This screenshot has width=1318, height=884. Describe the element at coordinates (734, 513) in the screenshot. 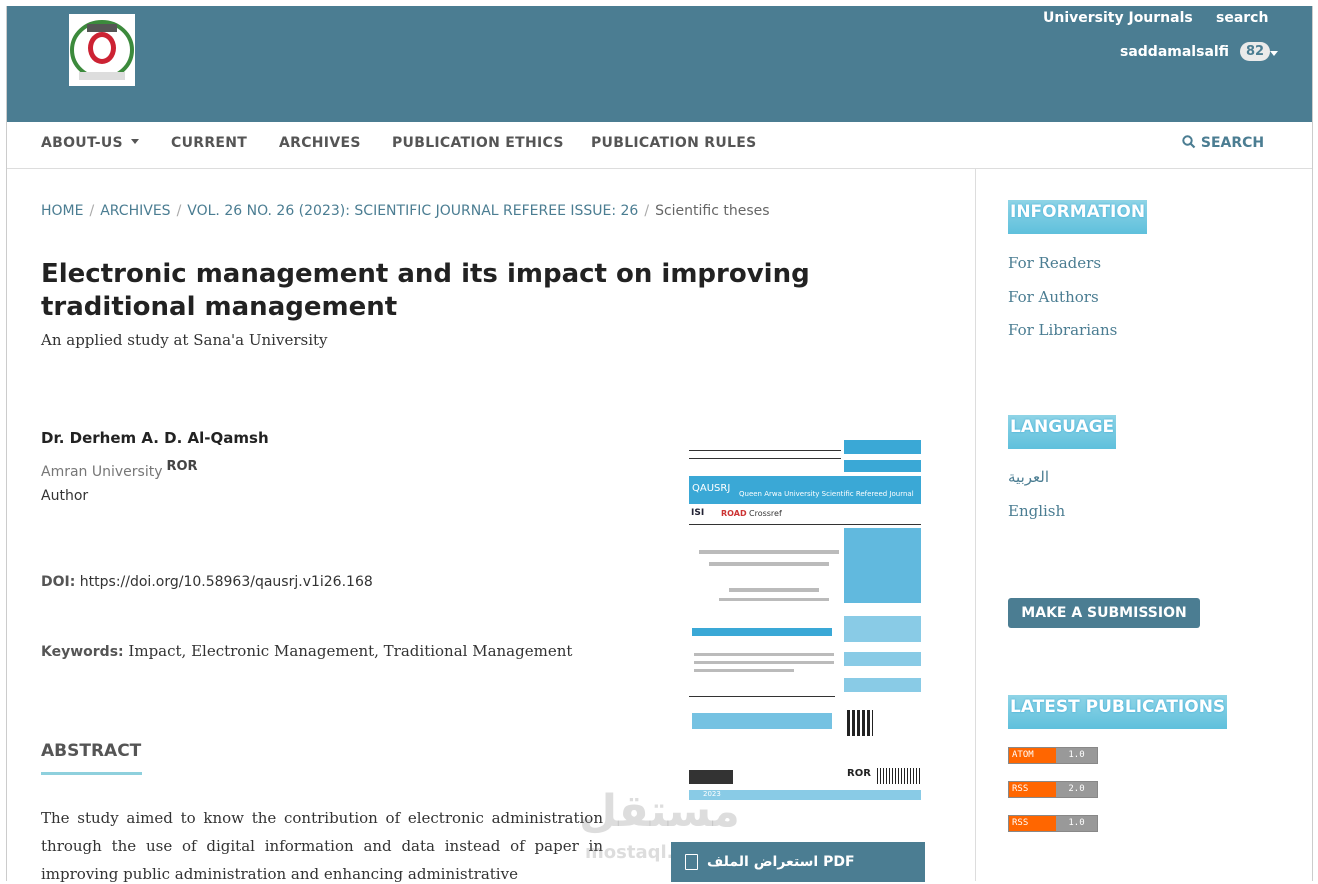

I see `cover-road-logo: ROAD` at that location.